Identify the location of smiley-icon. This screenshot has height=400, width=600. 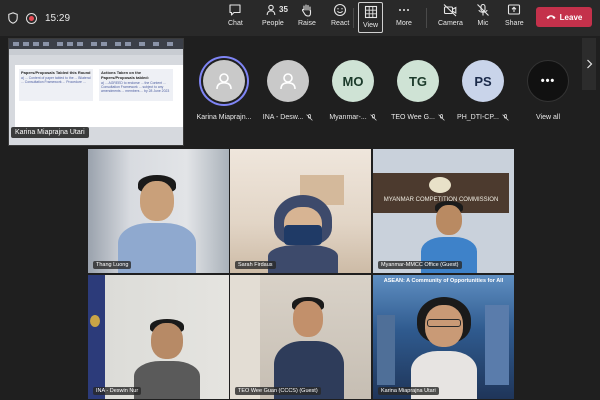
(340, 10).